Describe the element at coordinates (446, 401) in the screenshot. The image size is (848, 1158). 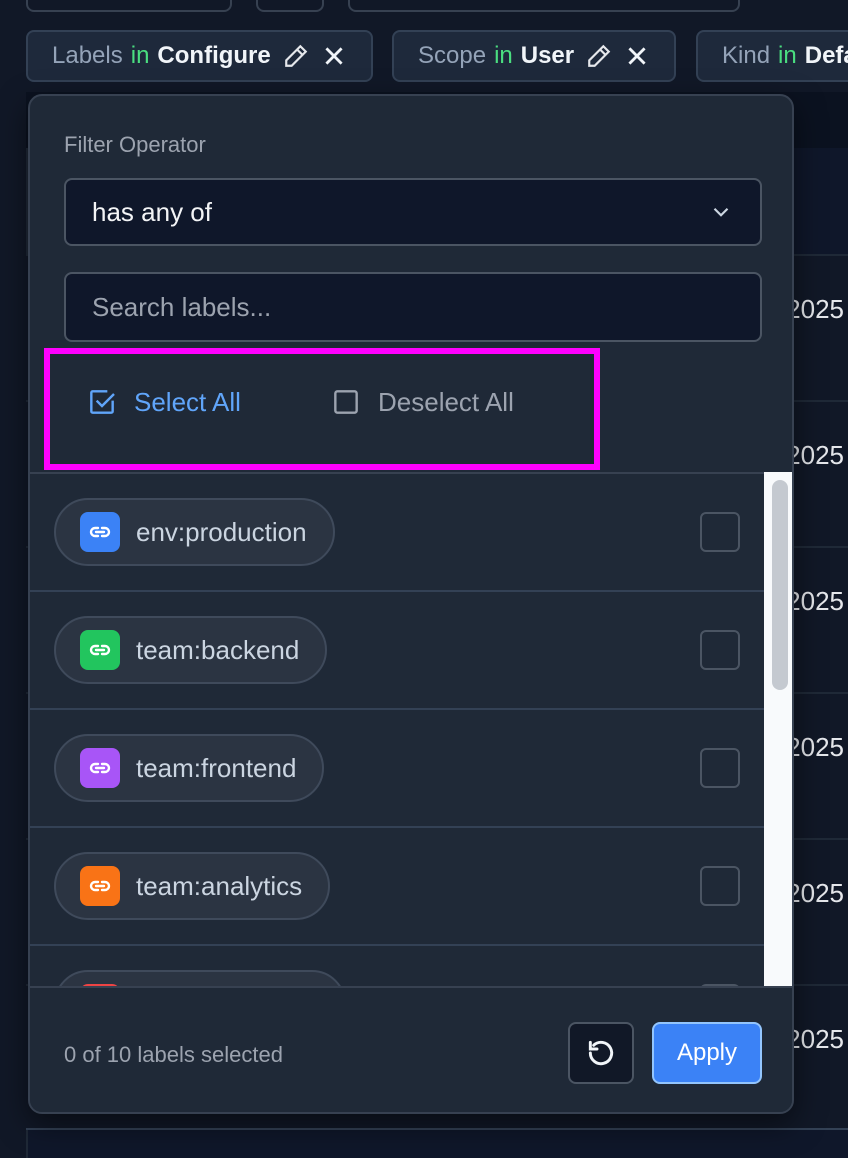
I see `deselect-all-label: Deselect All` at that location.